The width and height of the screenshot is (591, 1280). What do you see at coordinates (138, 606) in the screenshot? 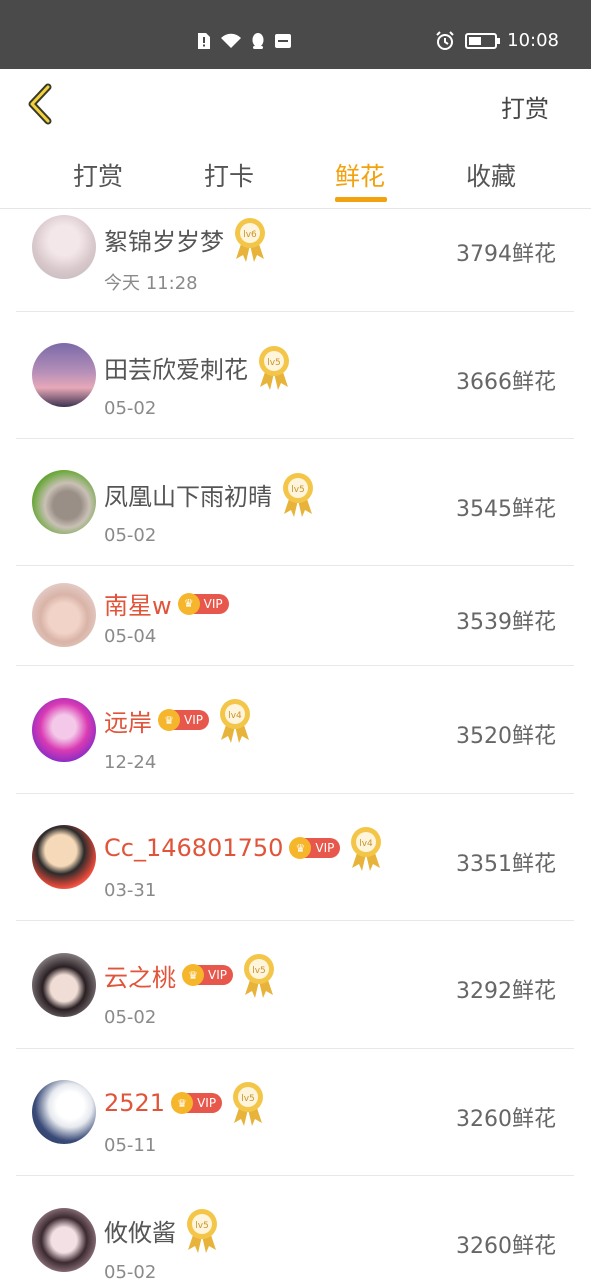
I see `user-name: 南星w` at bounding box center [138, 606].